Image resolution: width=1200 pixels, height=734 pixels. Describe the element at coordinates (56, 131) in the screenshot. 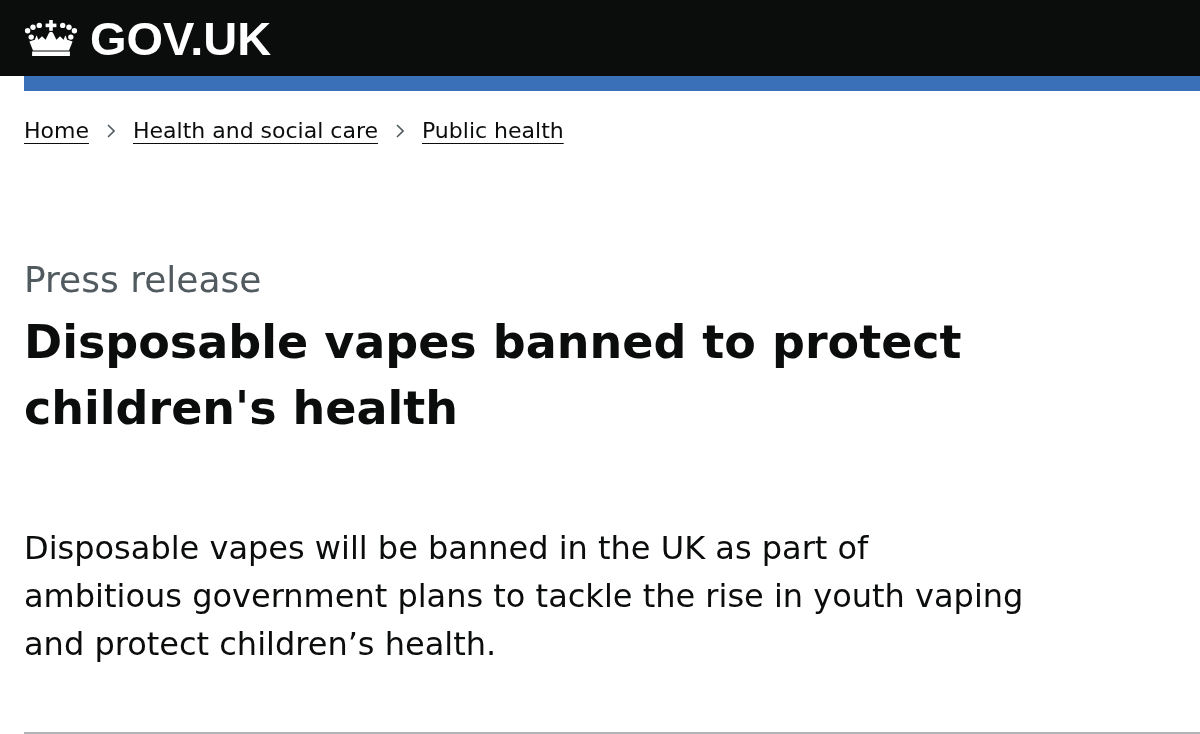

I see `breadcrumb-link: Home` at that location.